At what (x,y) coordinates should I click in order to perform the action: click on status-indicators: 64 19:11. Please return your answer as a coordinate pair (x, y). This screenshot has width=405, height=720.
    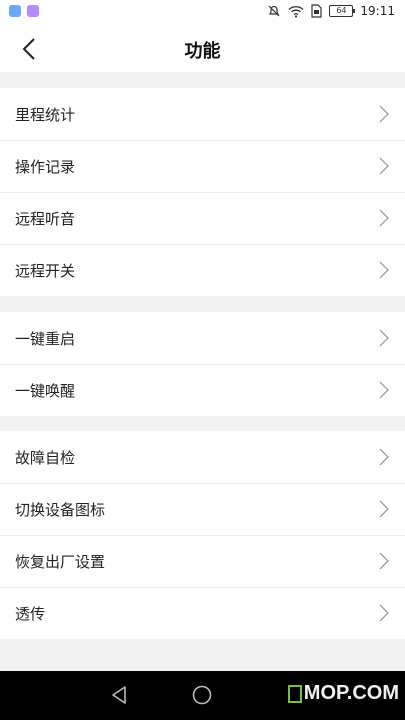
    Looking at the image, I should click on (331, 11).